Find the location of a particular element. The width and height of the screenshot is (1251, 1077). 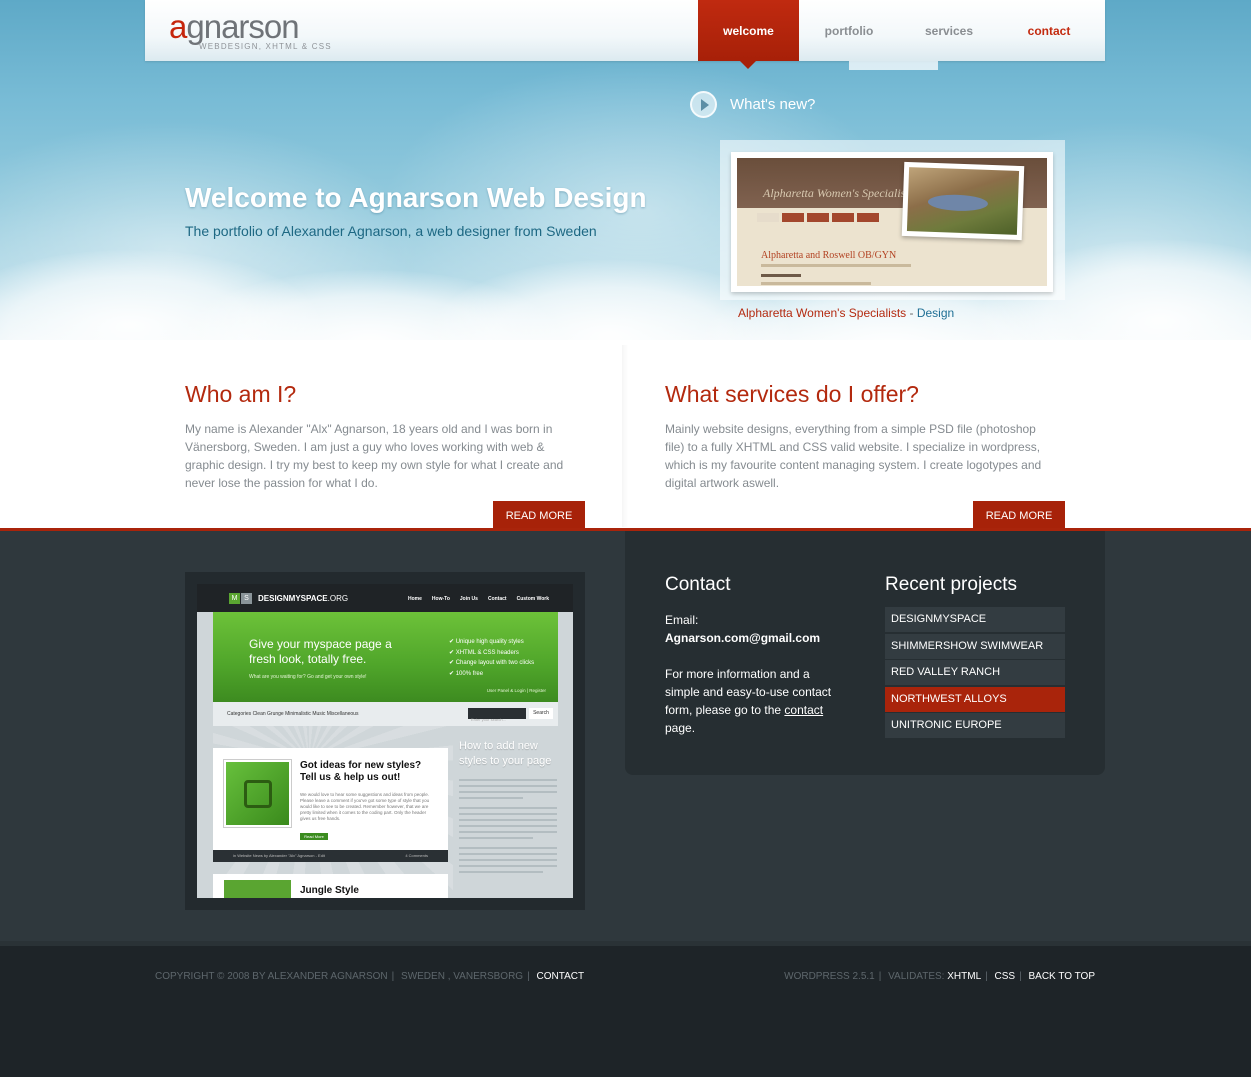

nav-contact-tab-extension is located at coordinates (893, 65).